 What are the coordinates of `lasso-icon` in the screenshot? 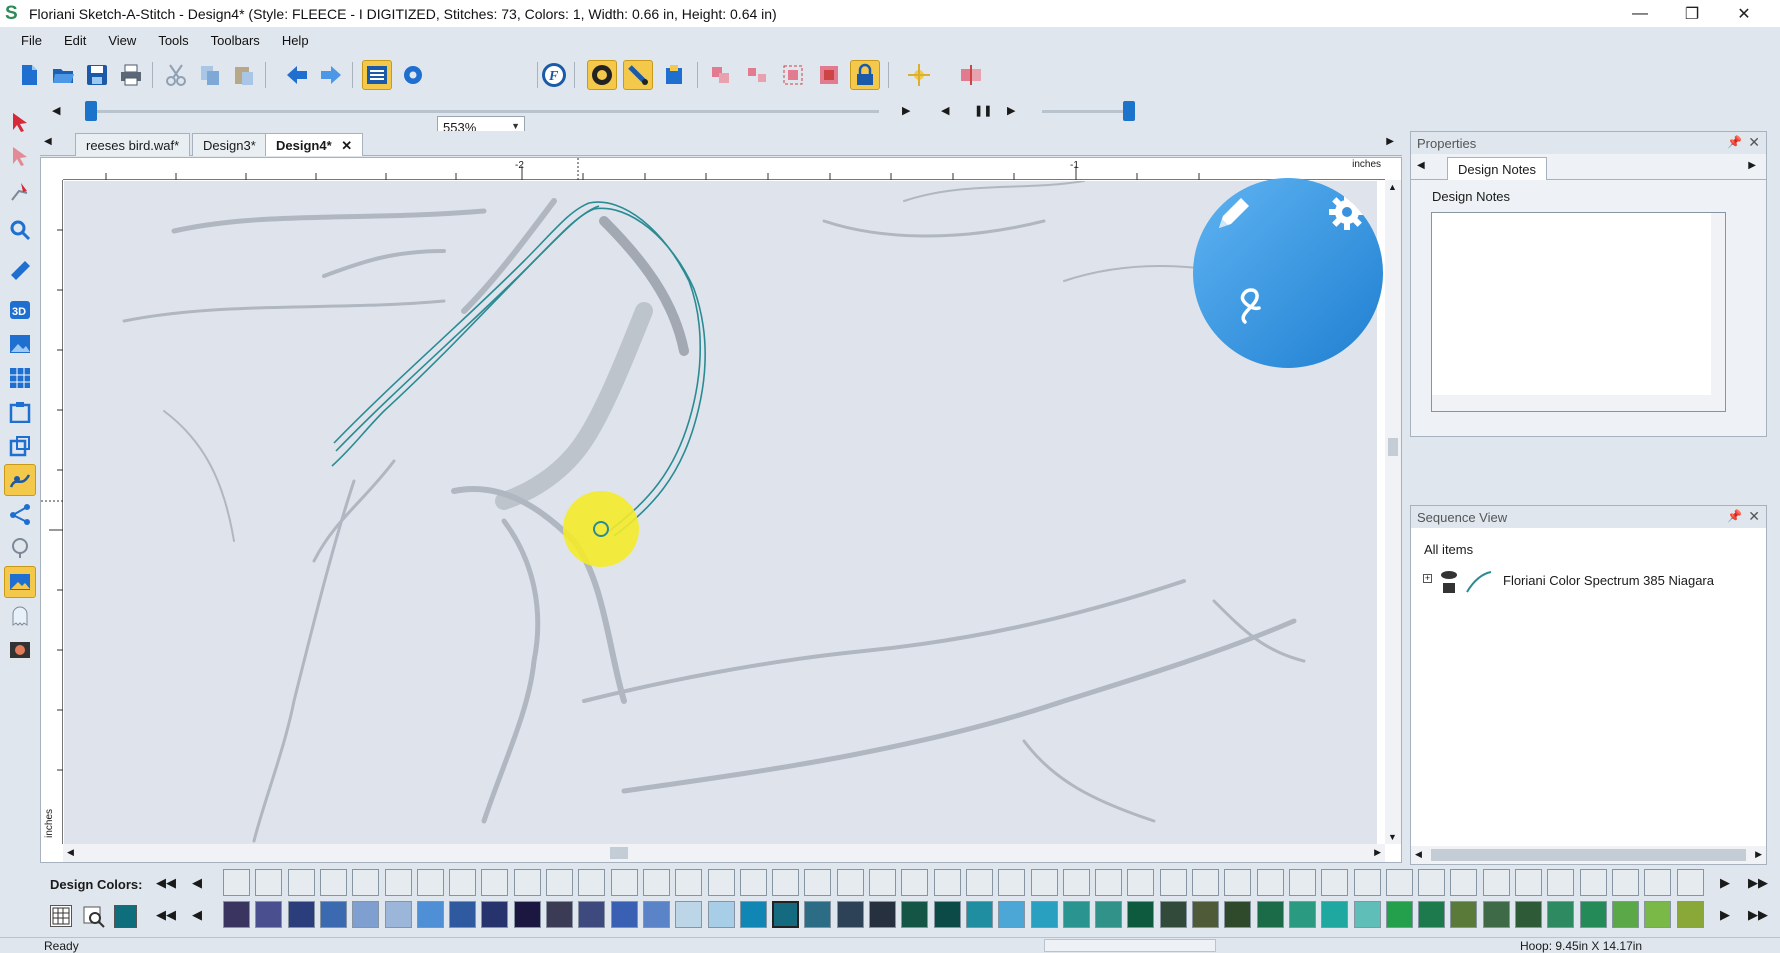 It's located at (20, 548).